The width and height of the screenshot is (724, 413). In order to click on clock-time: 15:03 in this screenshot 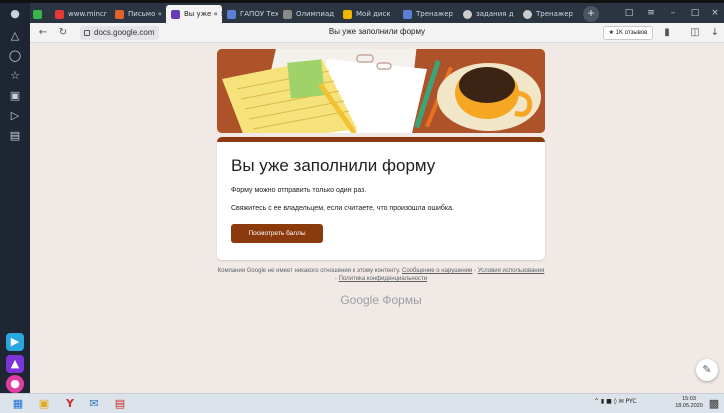, I will do `click(689, 399)`.